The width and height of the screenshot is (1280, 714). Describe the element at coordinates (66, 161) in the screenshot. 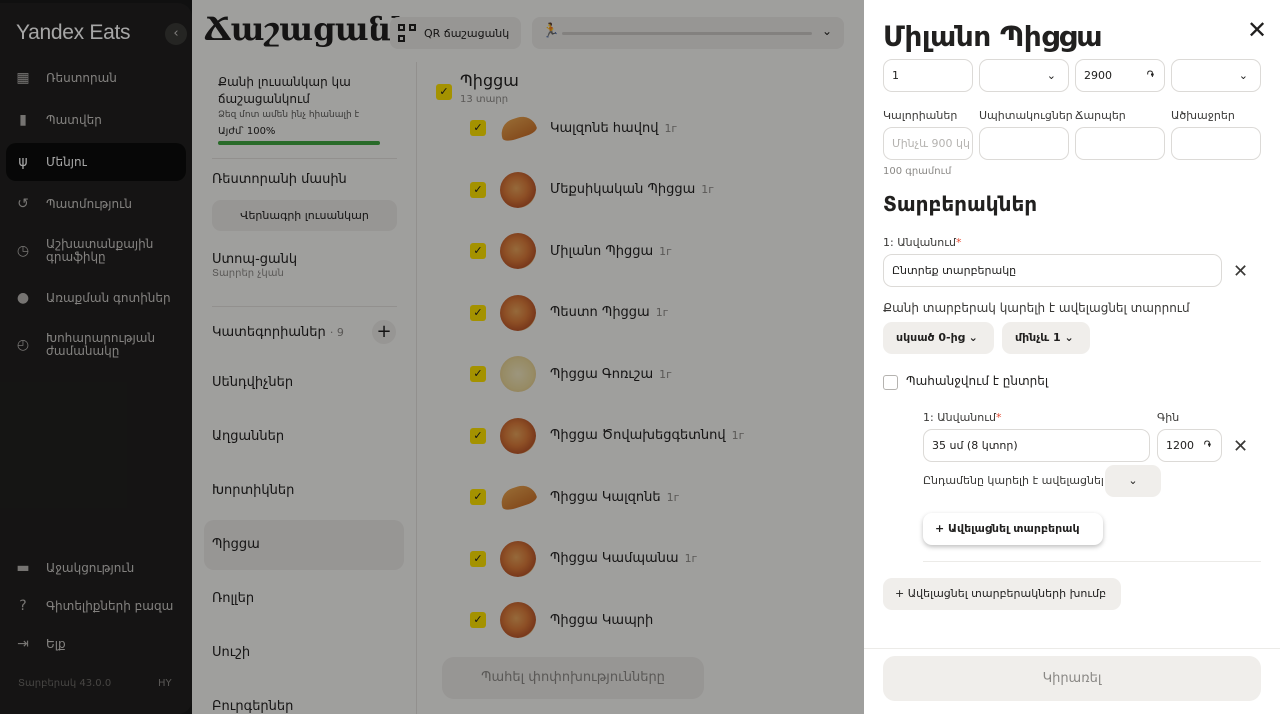

I see `sidebar-item-label: Մենյու` at that location.